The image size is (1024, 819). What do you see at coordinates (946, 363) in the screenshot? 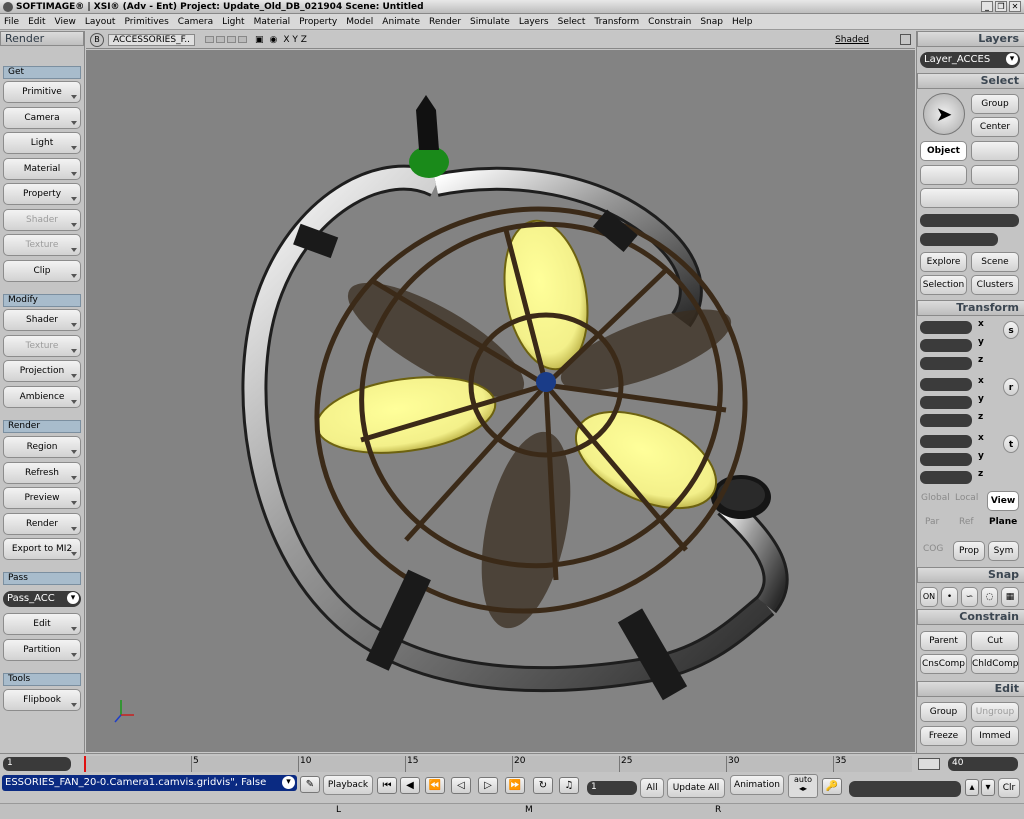
I see `s-z-field` at bounding box center [946, 363].